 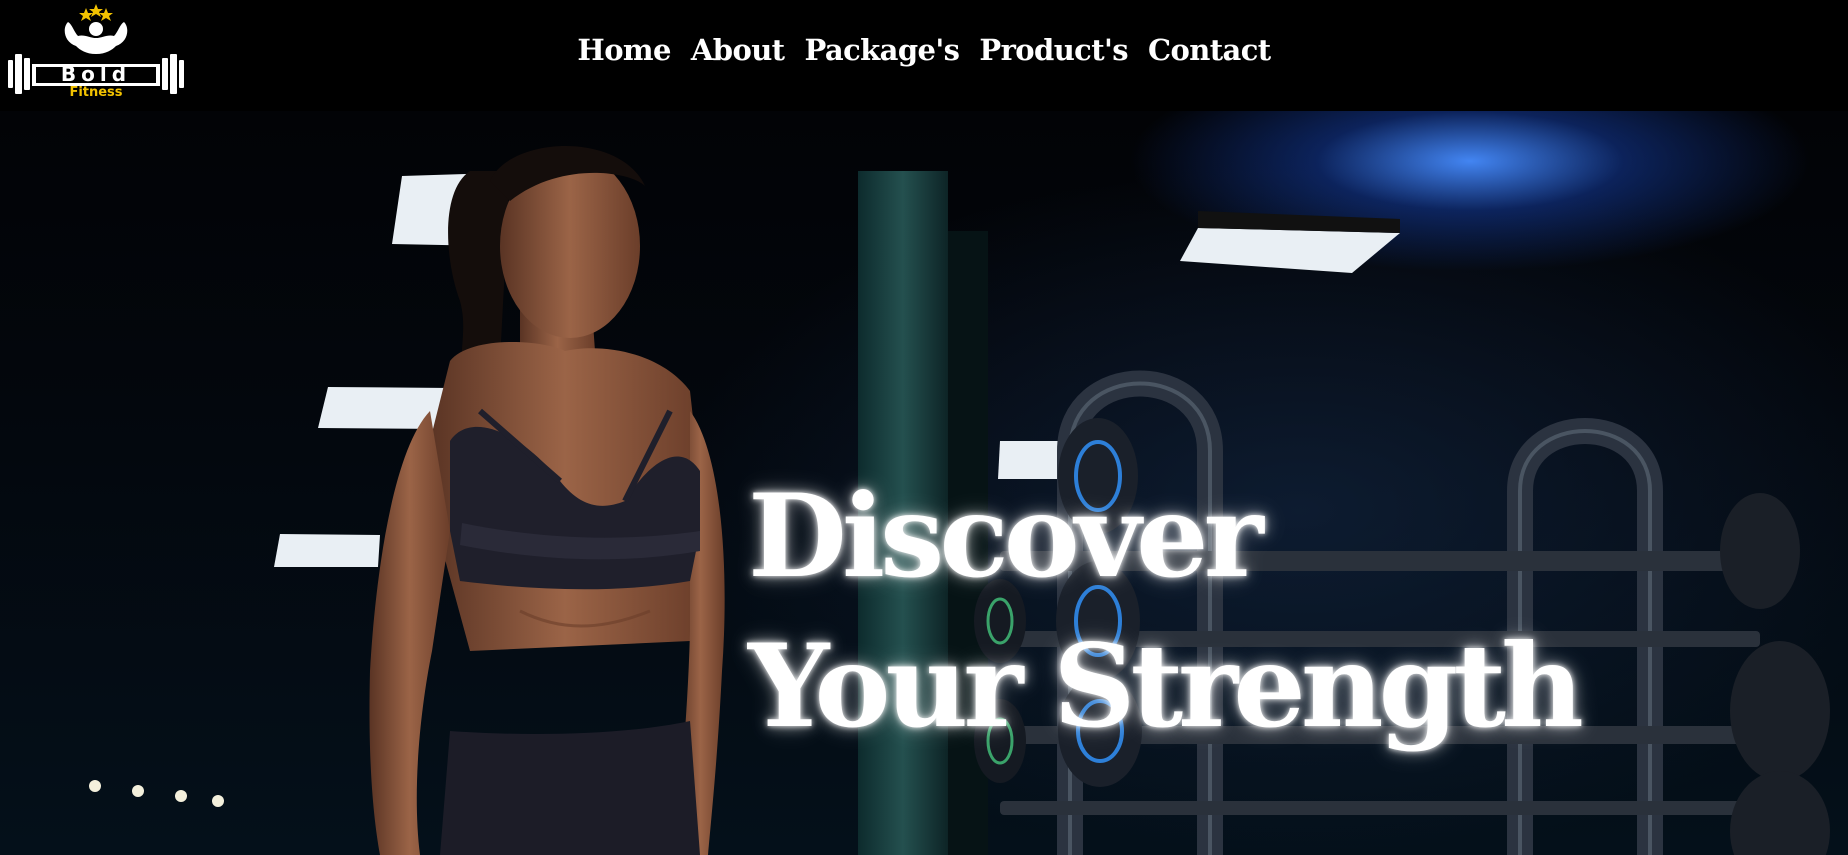 I want to click on logo-subtitle: Fitness, so click(x=96, y=92).